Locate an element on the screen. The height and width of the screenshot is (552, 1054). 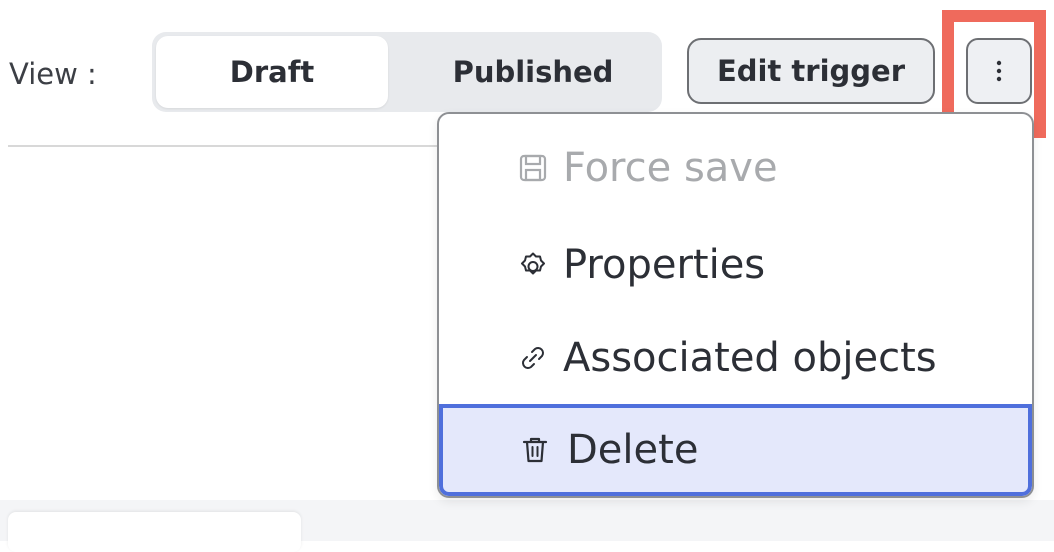
gear-icon is located at coordinates (533, 263).